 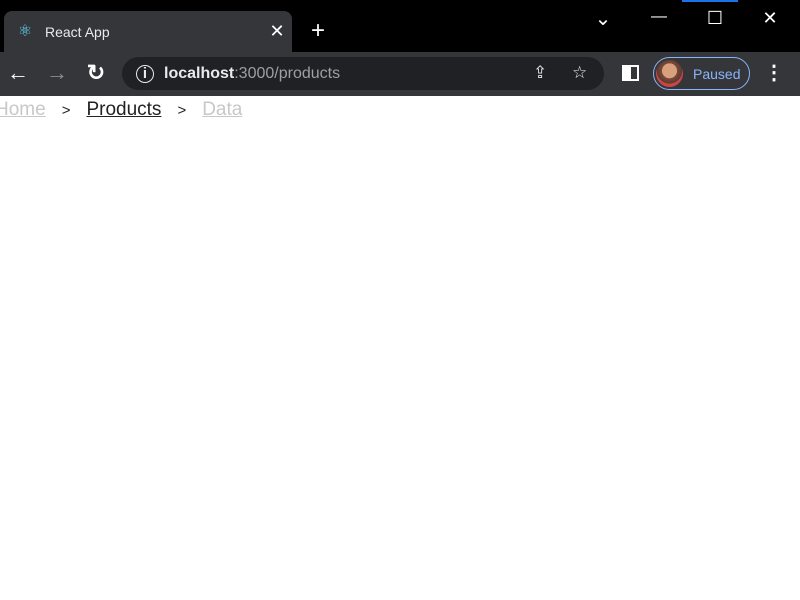 I want to click on profile-button: Paused, so click(x=701, y=73).